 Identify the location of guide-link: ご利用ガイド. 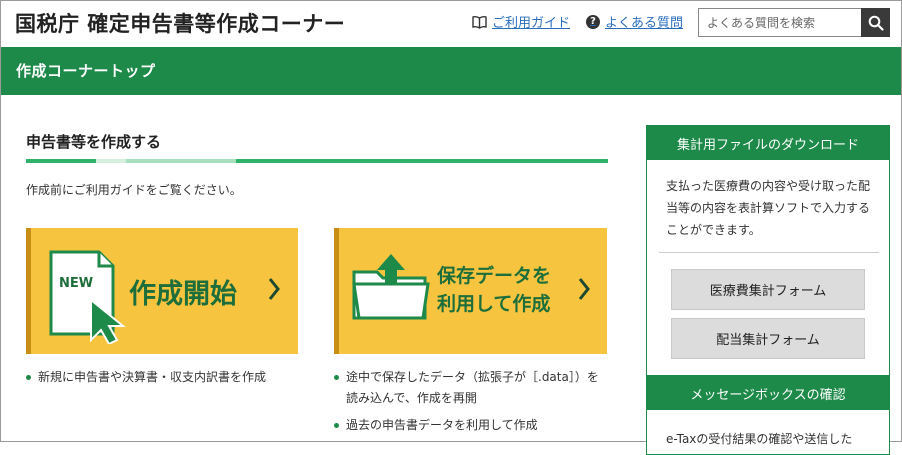
(521, 21).